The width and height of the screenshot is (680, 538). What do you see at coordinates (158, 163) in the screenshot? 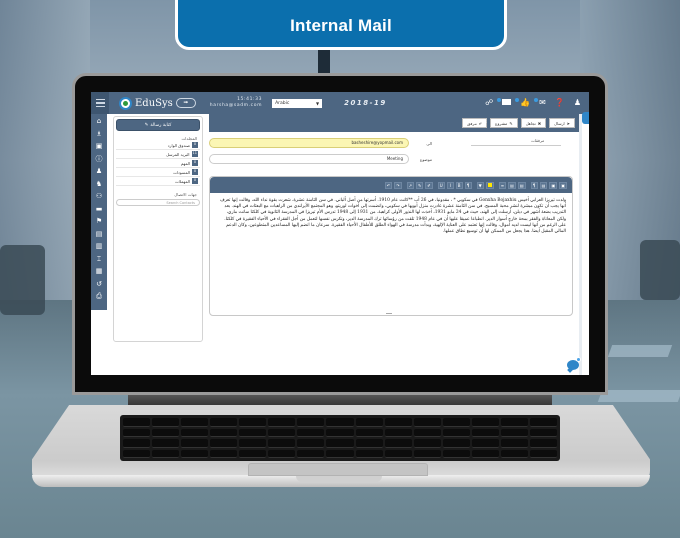
I see `folder-item: المهم 0` at bounding box center [158, 163].